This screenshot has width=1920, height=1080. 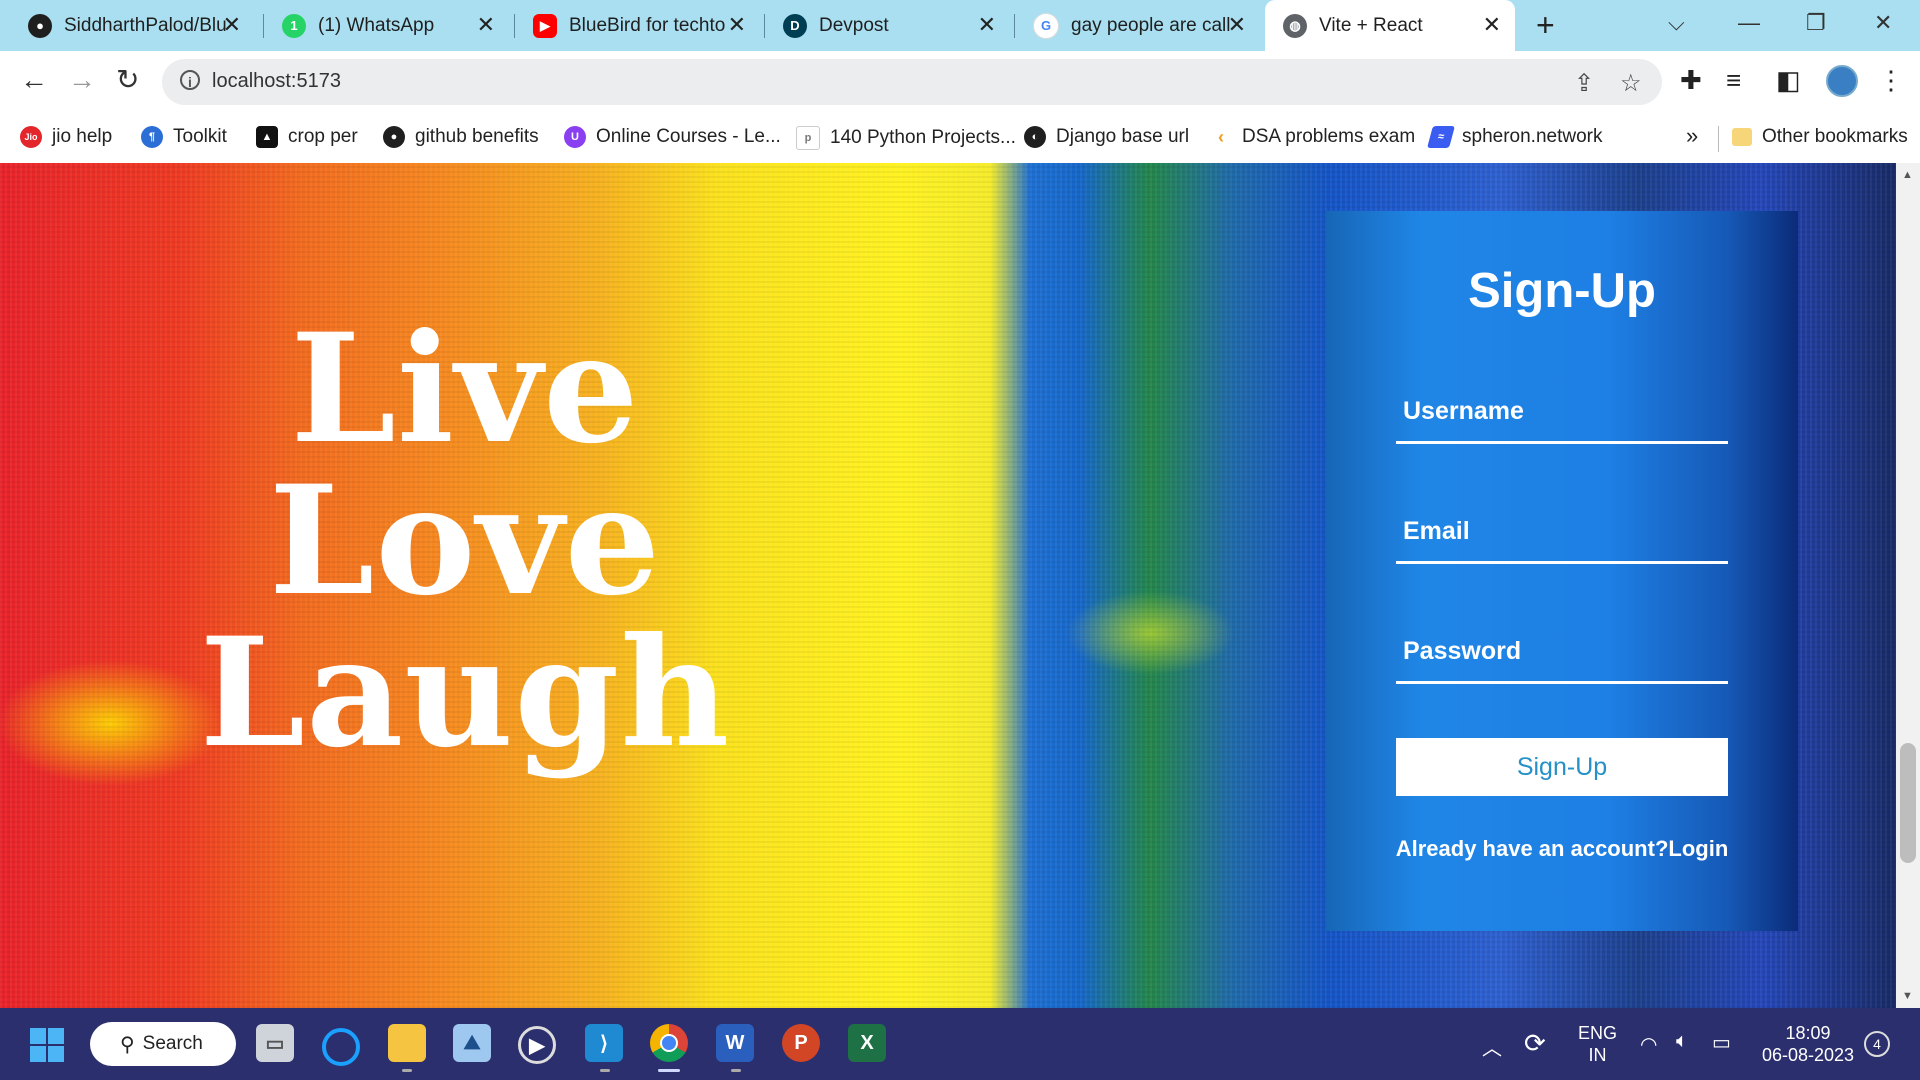 What do you see at coordinates (1597, 1055) in the screenshot?
I see `region-code: IN` at bounding box center [1597, 1055].